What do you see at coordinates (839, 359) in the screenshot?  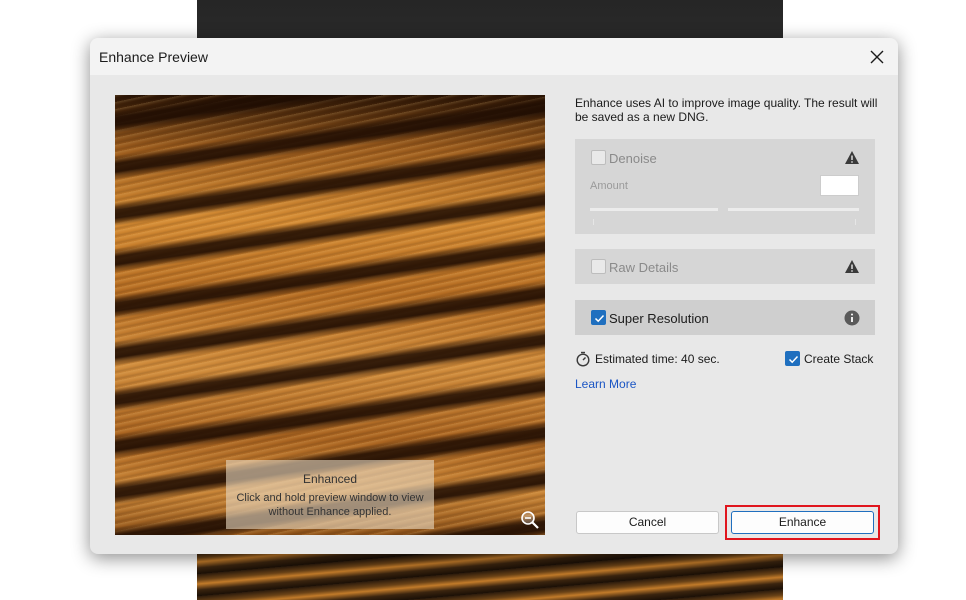 I see `create-stack-label: Create Stack` at bounding box center [839, 359].